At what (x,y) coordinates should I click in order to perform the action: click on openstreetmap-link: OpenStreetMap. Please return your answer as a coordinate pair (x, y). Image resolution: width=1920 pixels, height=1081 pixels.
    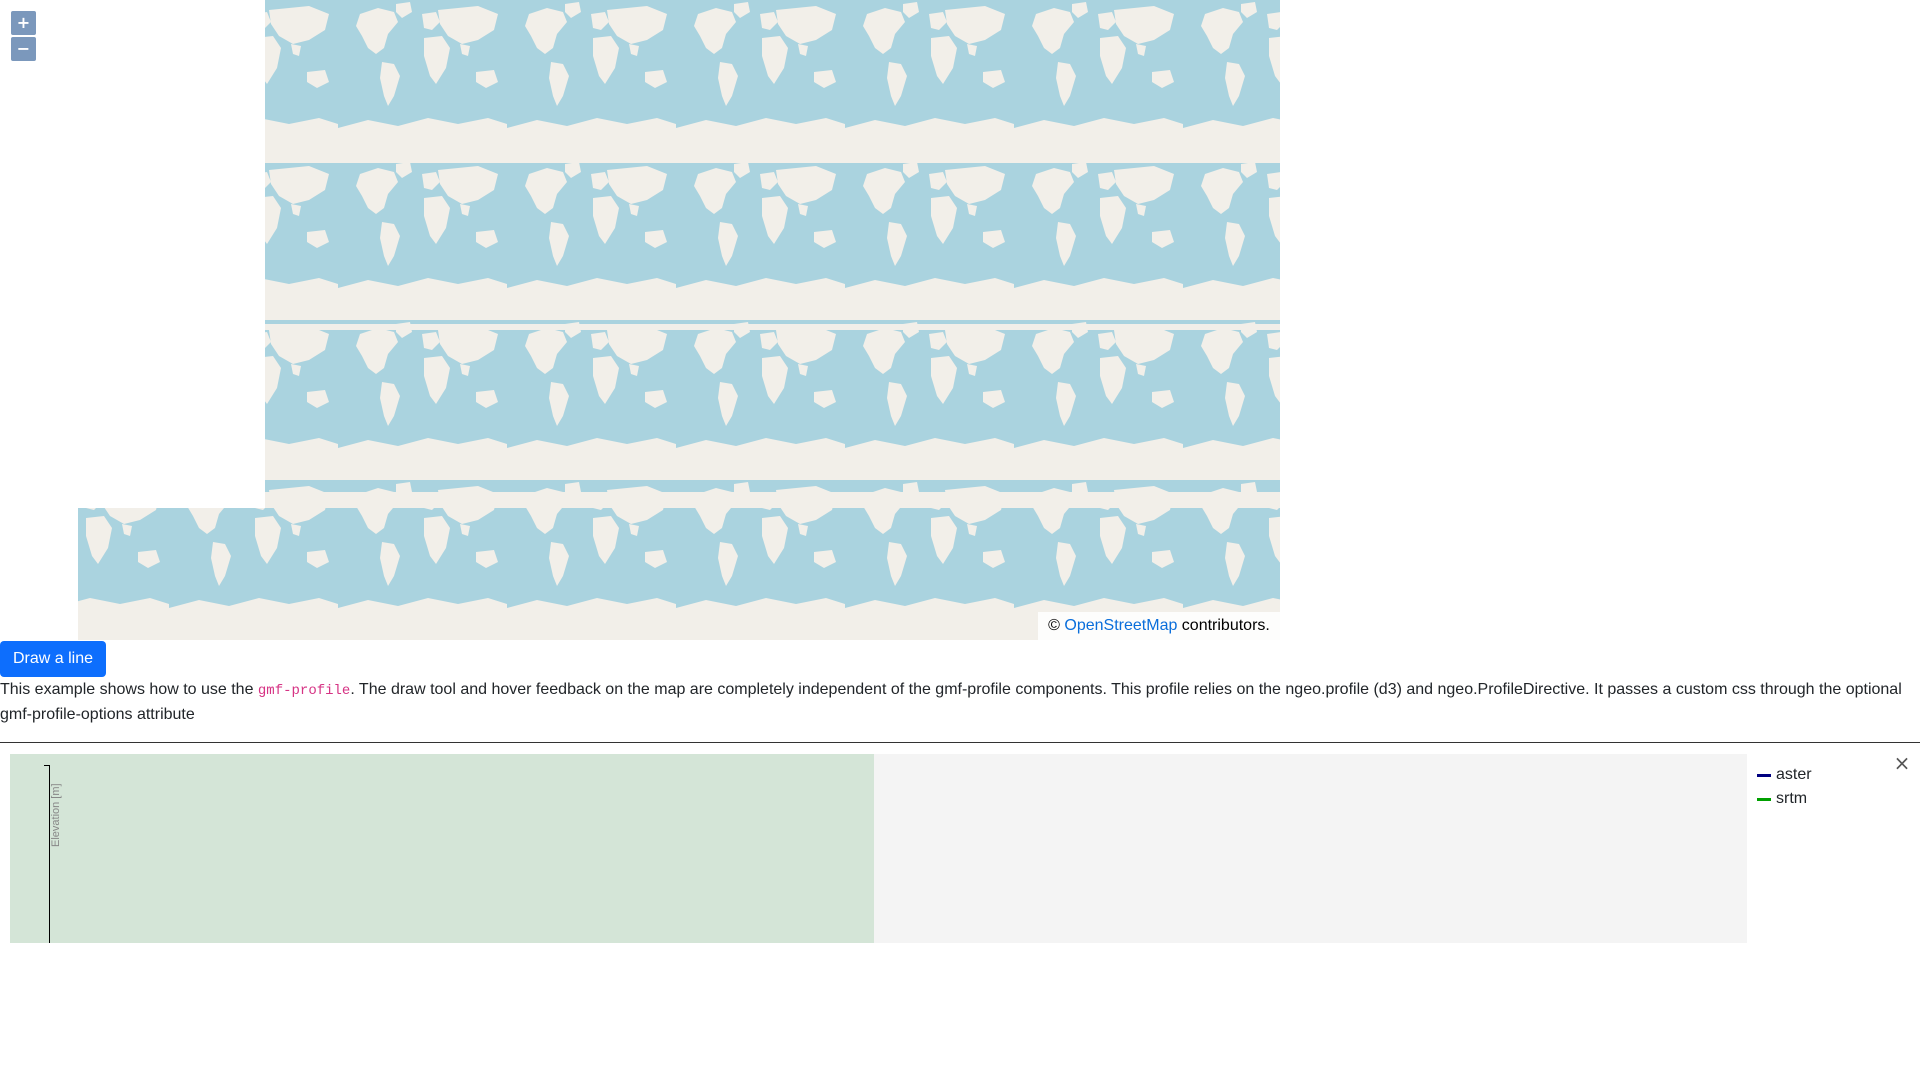
    Looking at the image, I should click on (1120, 625).